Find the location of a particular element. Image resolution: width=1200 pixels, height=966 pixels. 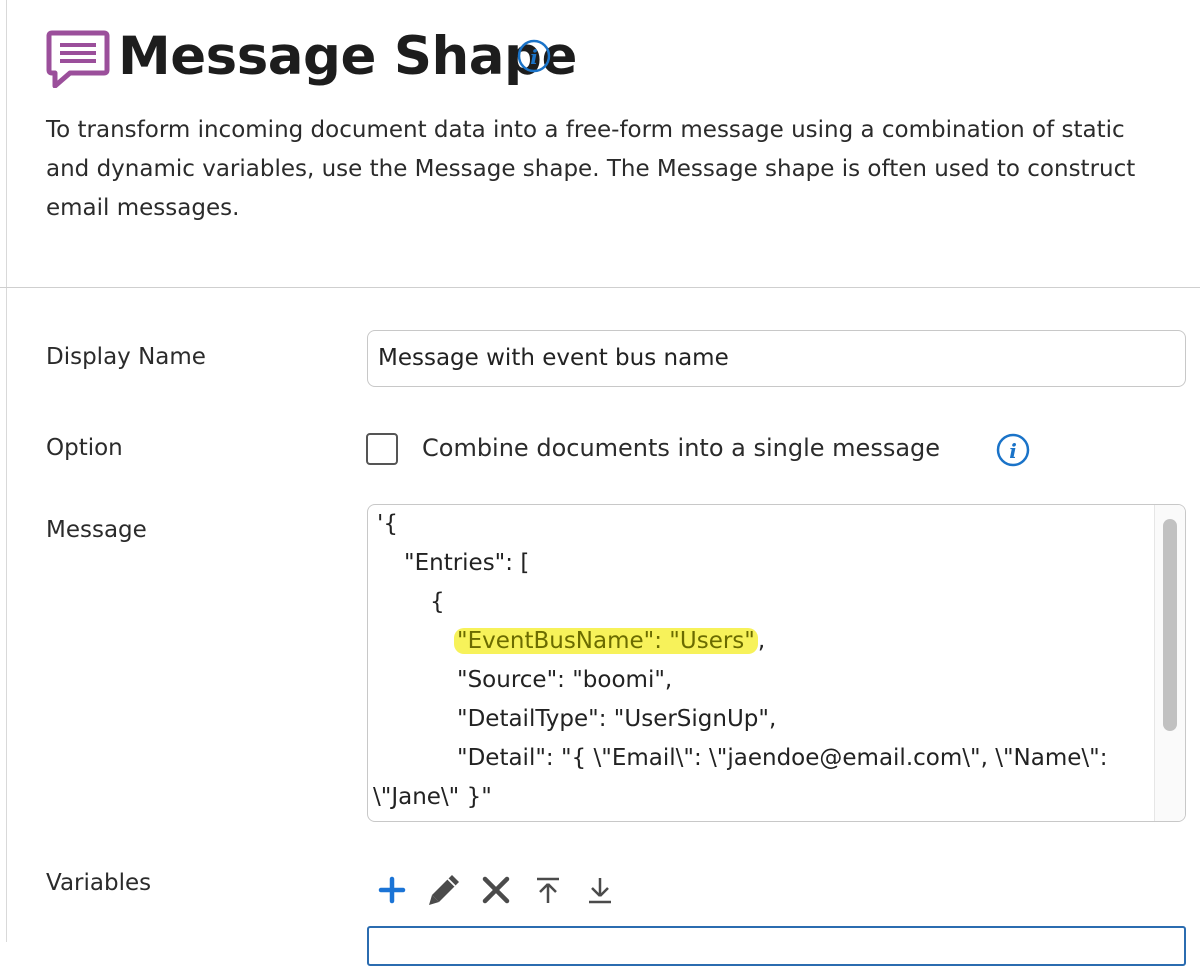

display-name-input: Message with event bus name is located at coordinates (776, 358).